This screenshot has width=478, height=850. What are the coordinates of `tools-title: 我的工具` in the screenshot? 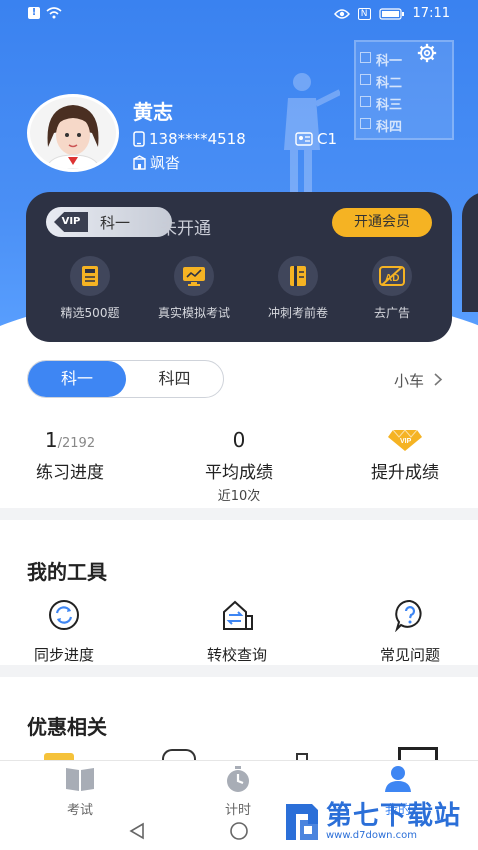 It's located at (67, 572).